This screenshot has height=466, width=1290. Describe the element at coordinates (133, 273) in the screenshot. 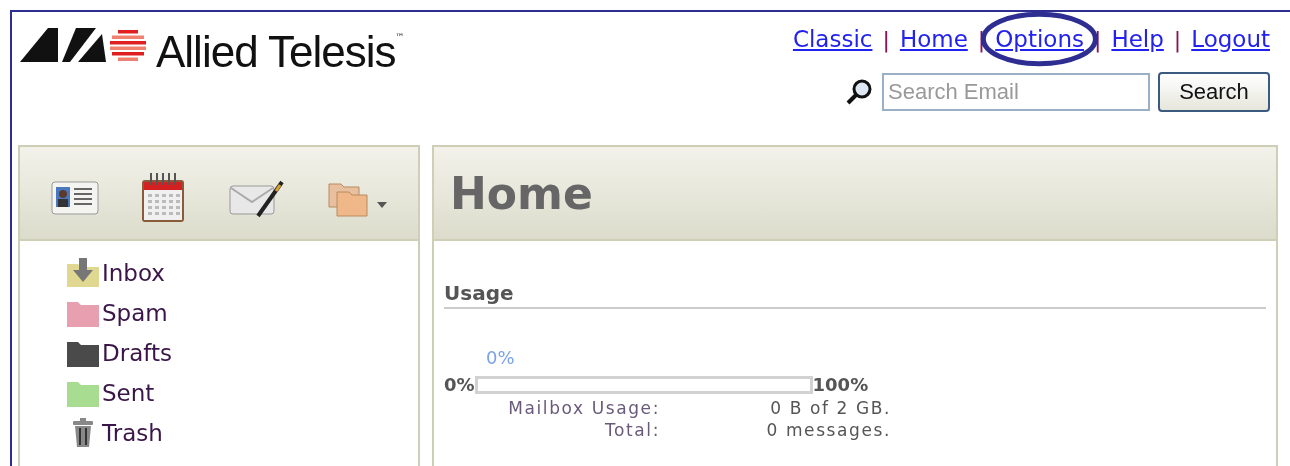

I see `folder-item: Inbox` at that location.